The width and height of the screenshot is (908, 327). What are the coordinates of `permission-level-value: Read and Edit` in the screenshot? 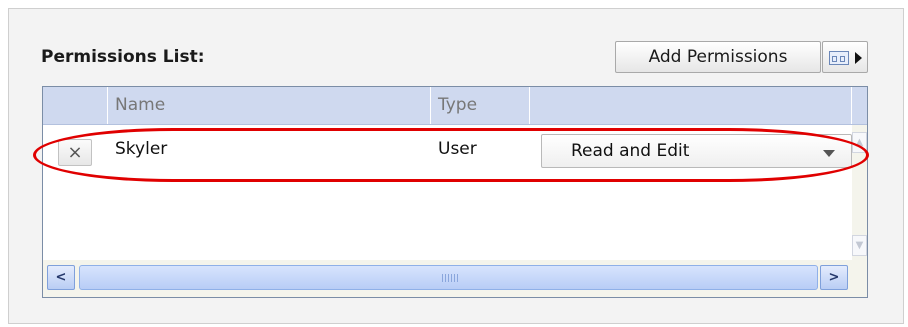 It's located at (630, 151).